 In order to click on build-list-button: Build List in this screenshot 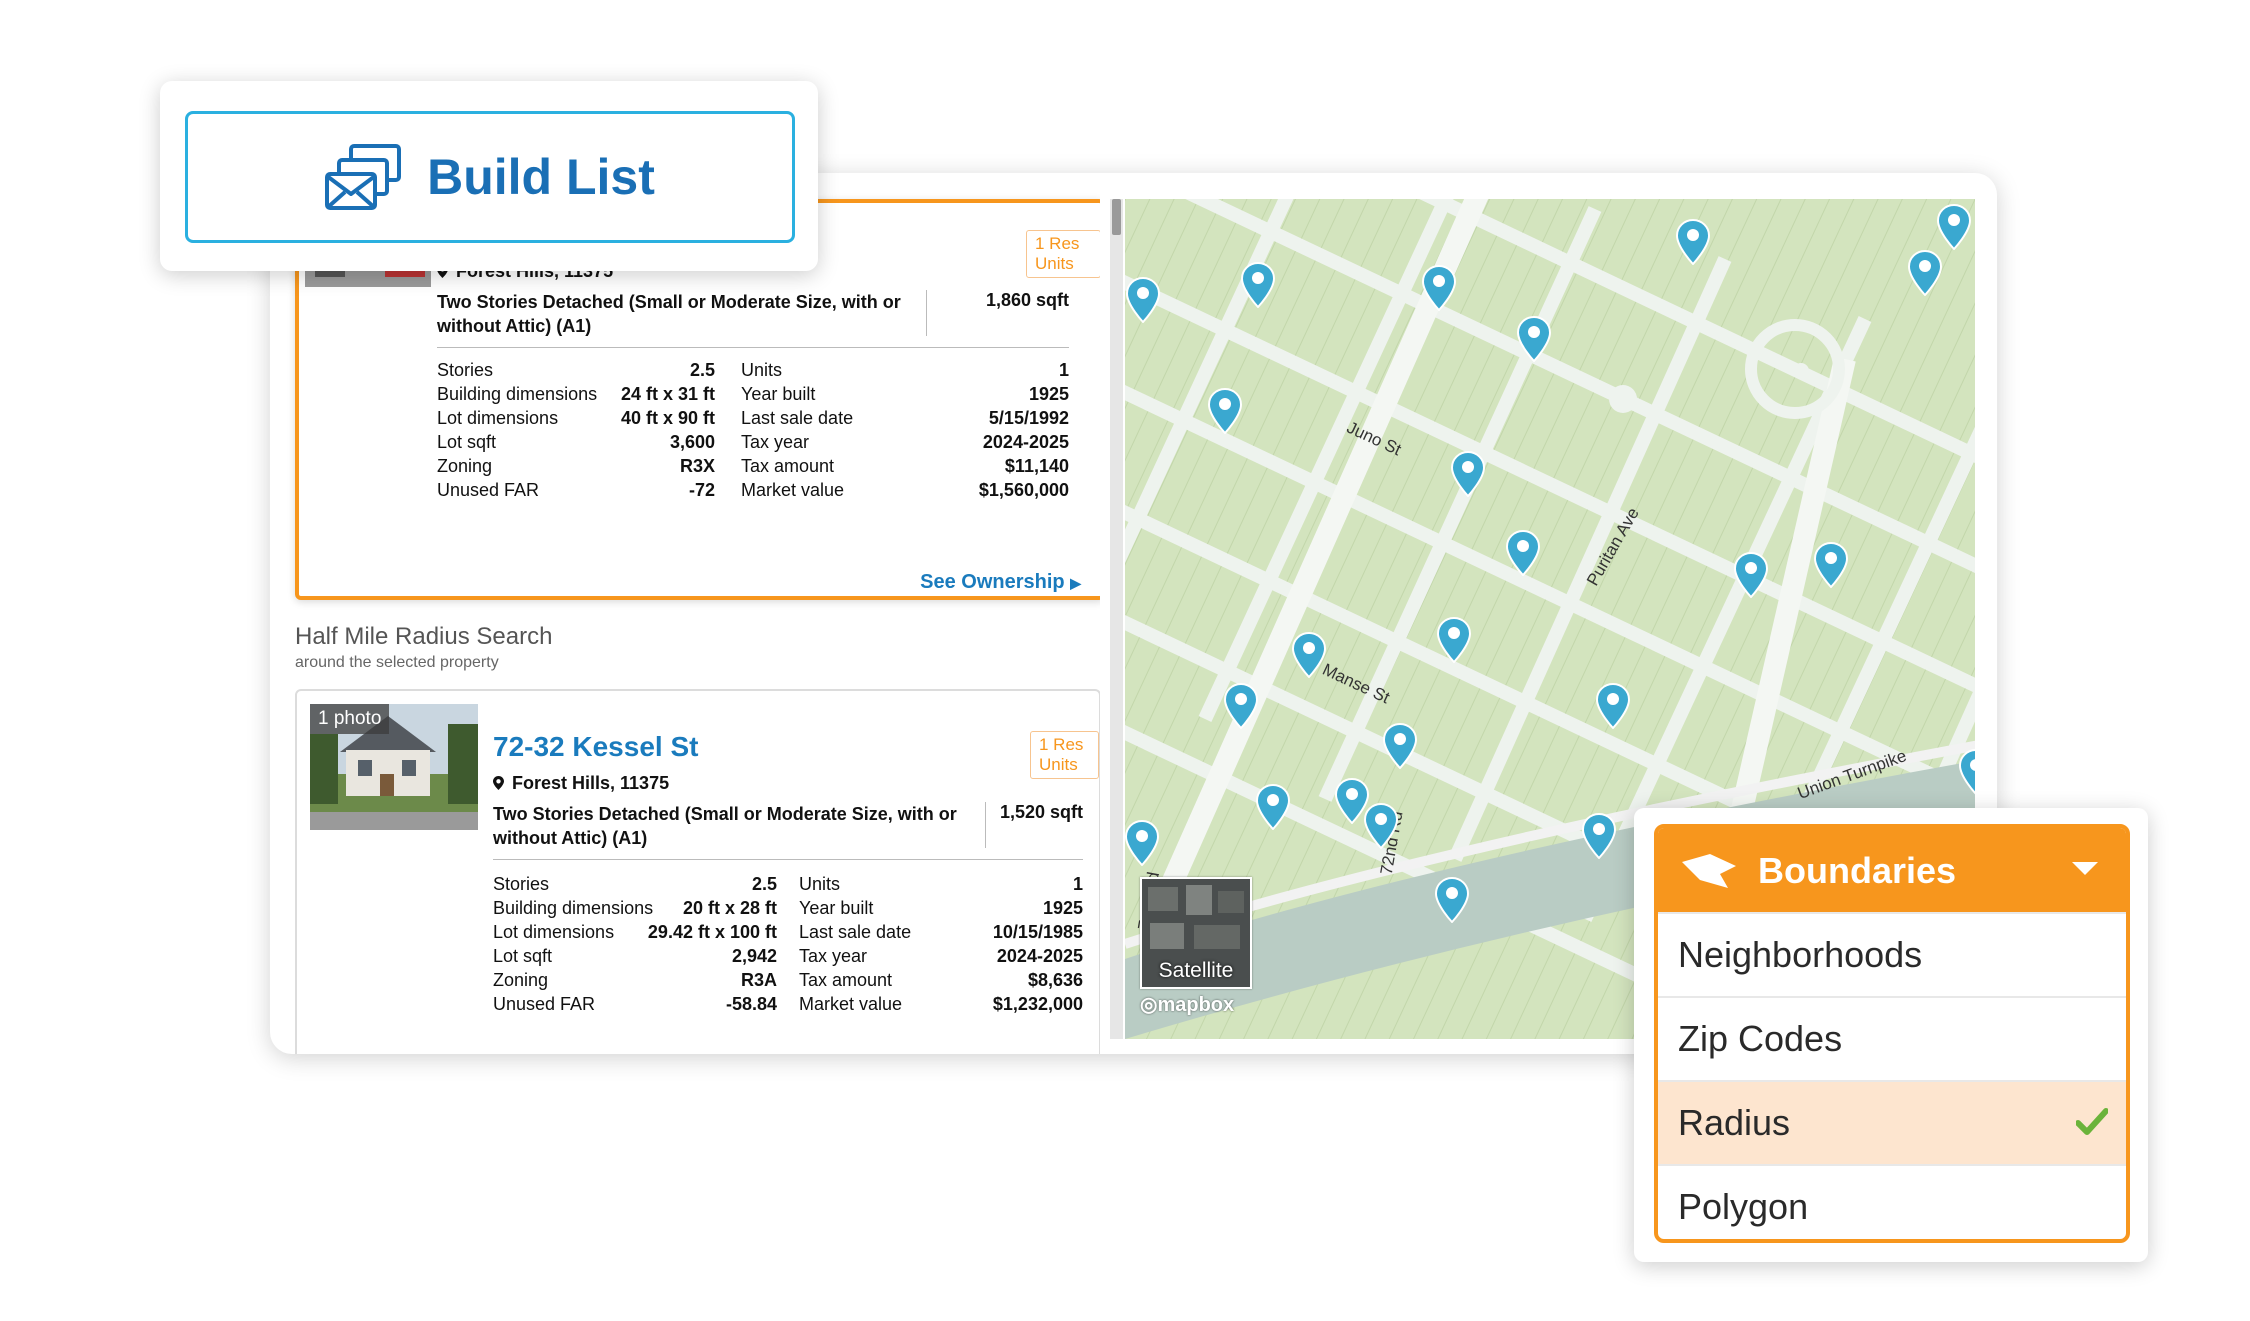, I will do `click(490, 177)`.